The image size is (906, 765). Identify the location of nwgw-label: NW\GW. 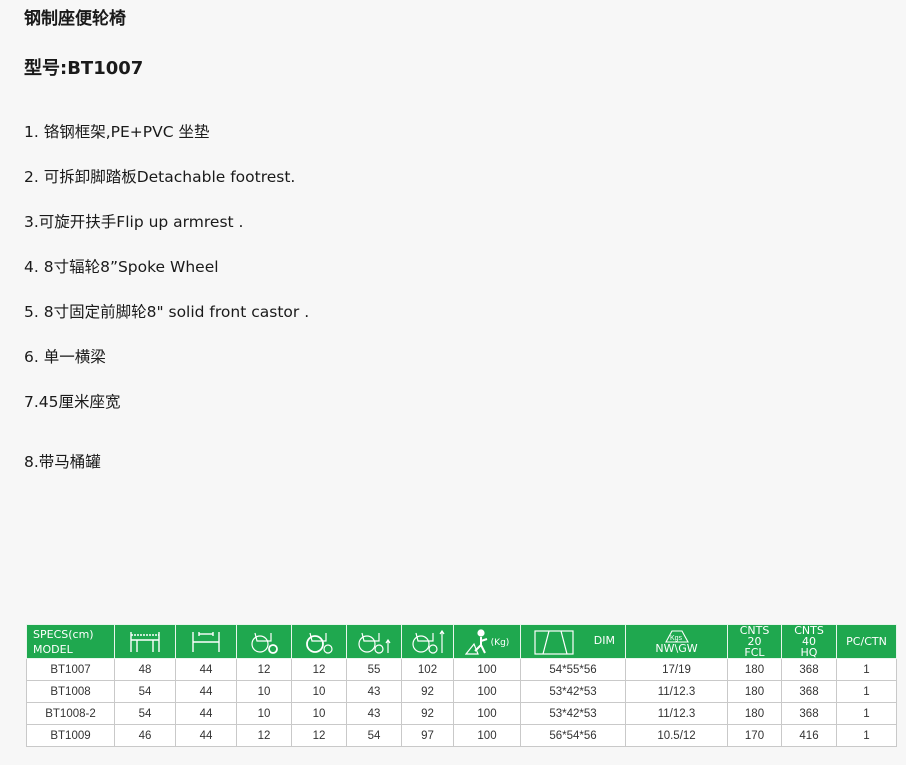
(676, 648).